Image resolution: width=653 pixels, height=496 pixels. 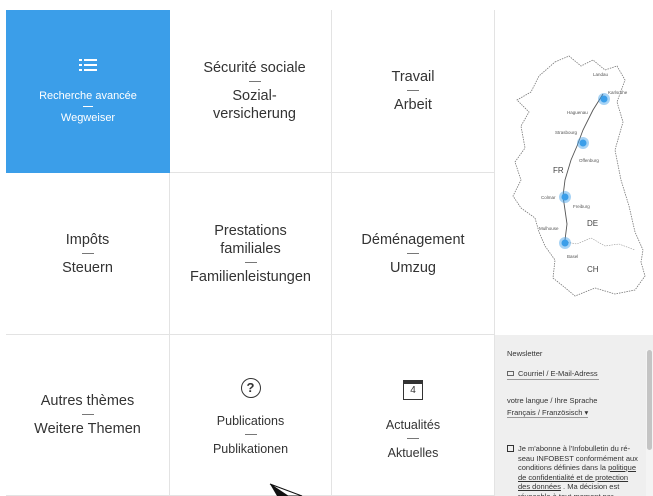 What do you see at coordinates (601, 74) in the screenshot?
I see `city-label: Landau` at bounding box center [601, 74].